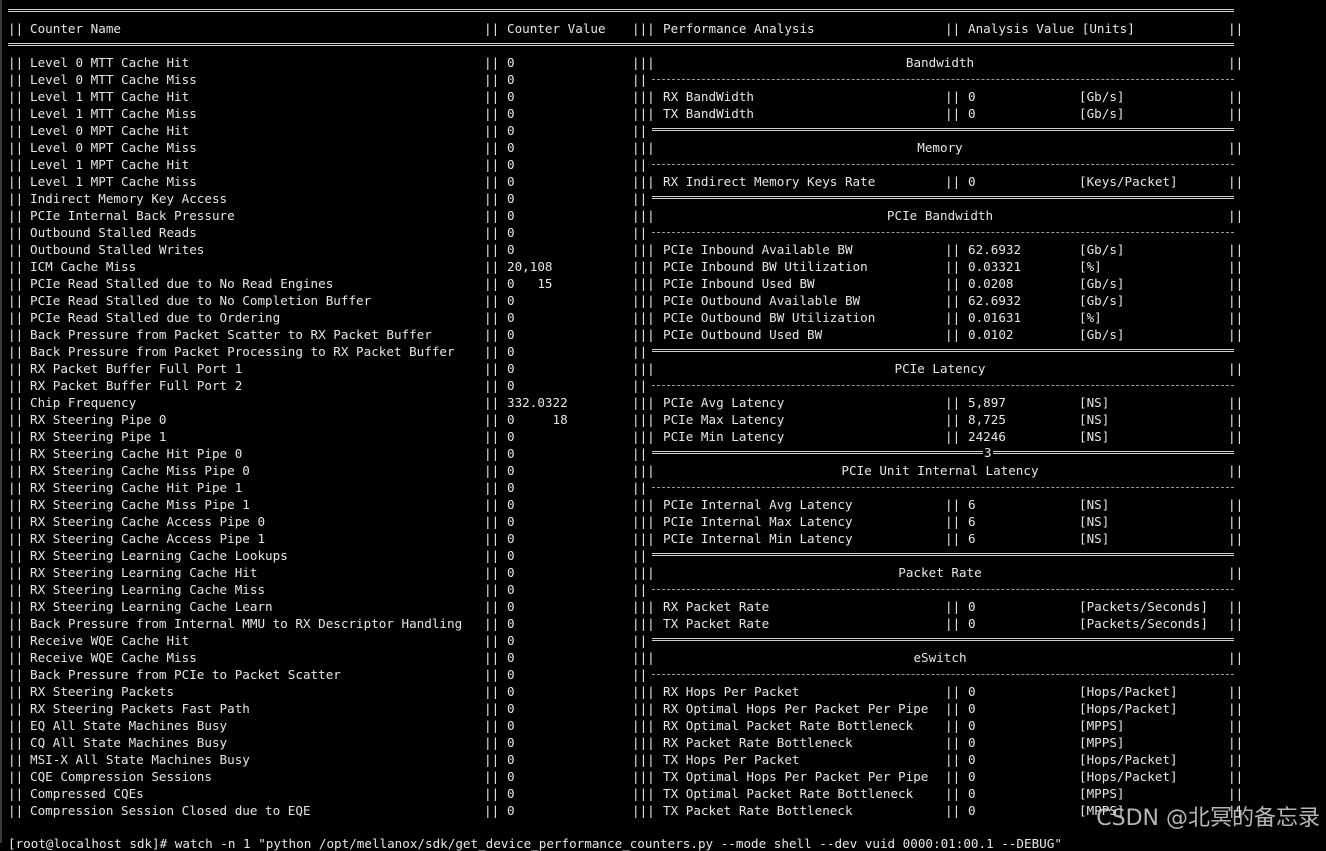 The image size is (1326, 851). Describe the element at coordinates (788, 725) in the screenshot. I see `analysis-name: RX Optimal Packet Rate Bottleneck` at that location.